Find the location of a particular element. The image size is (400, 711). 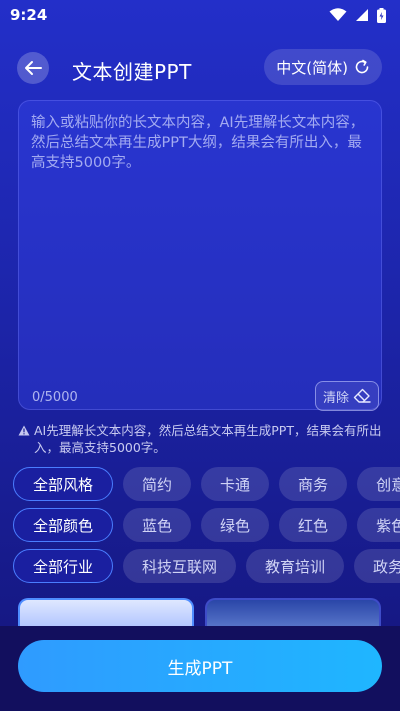

chip-industry-government: 政务 is located at coordinates (377, 566).